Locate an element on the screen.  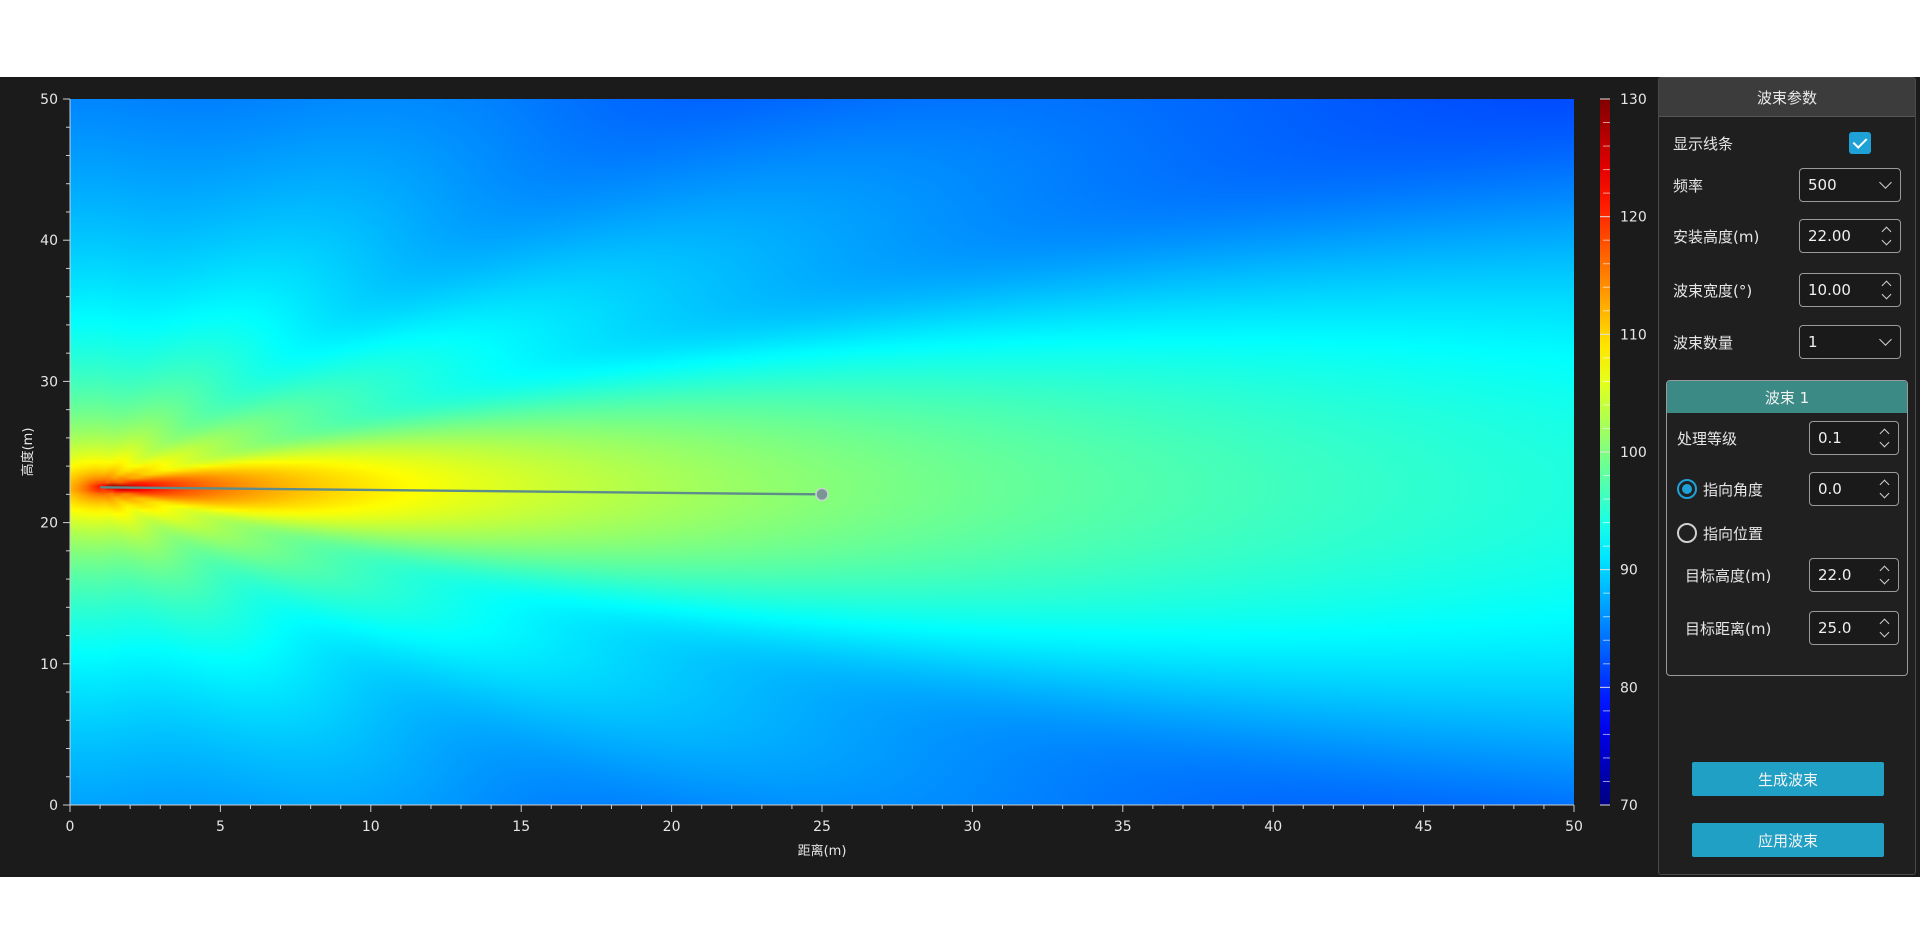
colorbar-tick-label: 110 is located at coordinates (1633, 335).